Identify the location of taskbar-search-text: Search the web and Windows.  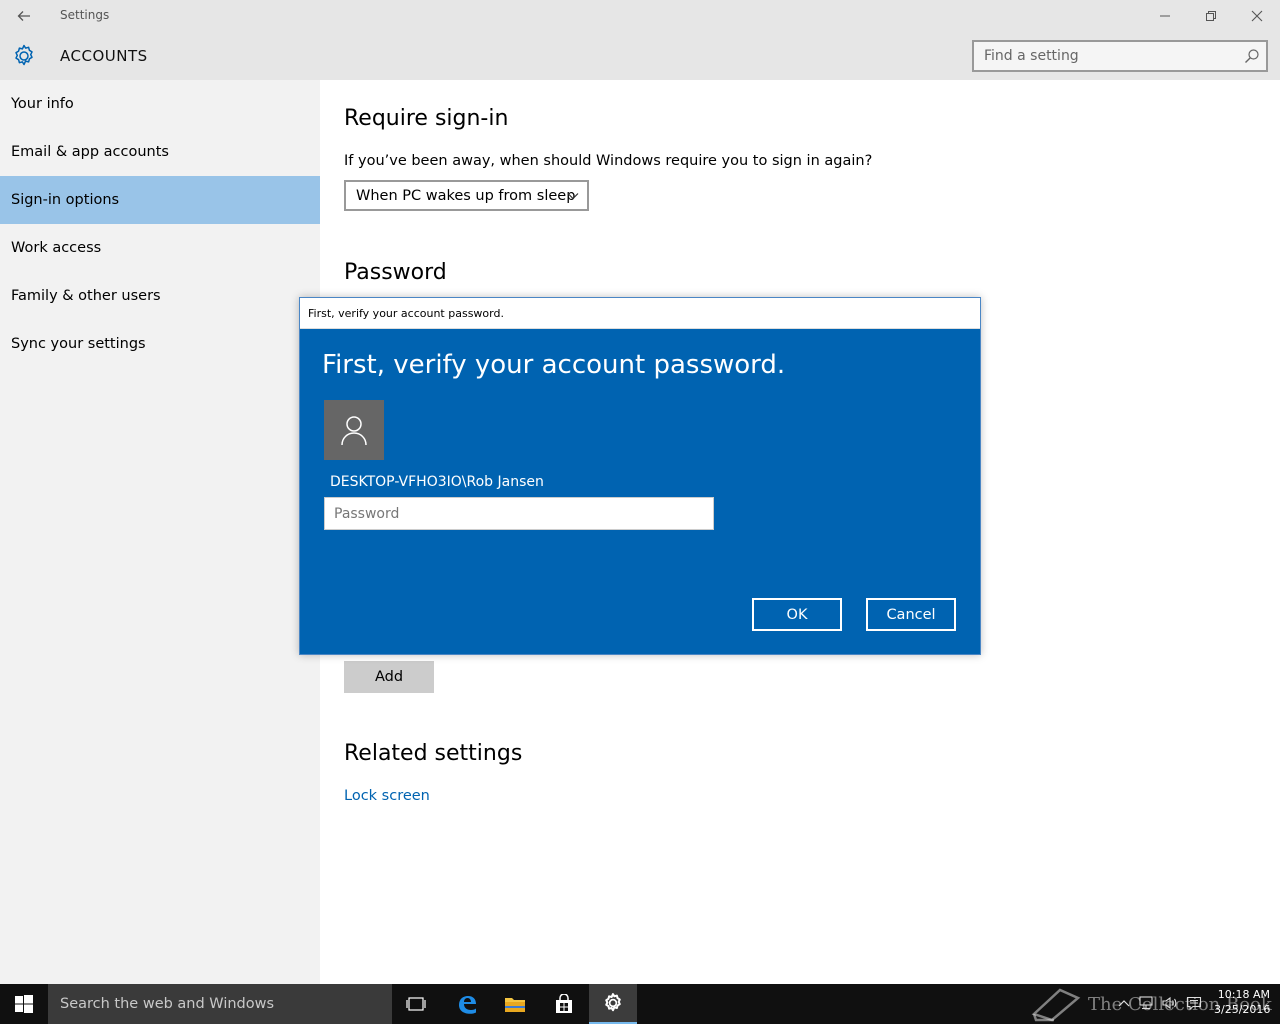
(167, 1004).